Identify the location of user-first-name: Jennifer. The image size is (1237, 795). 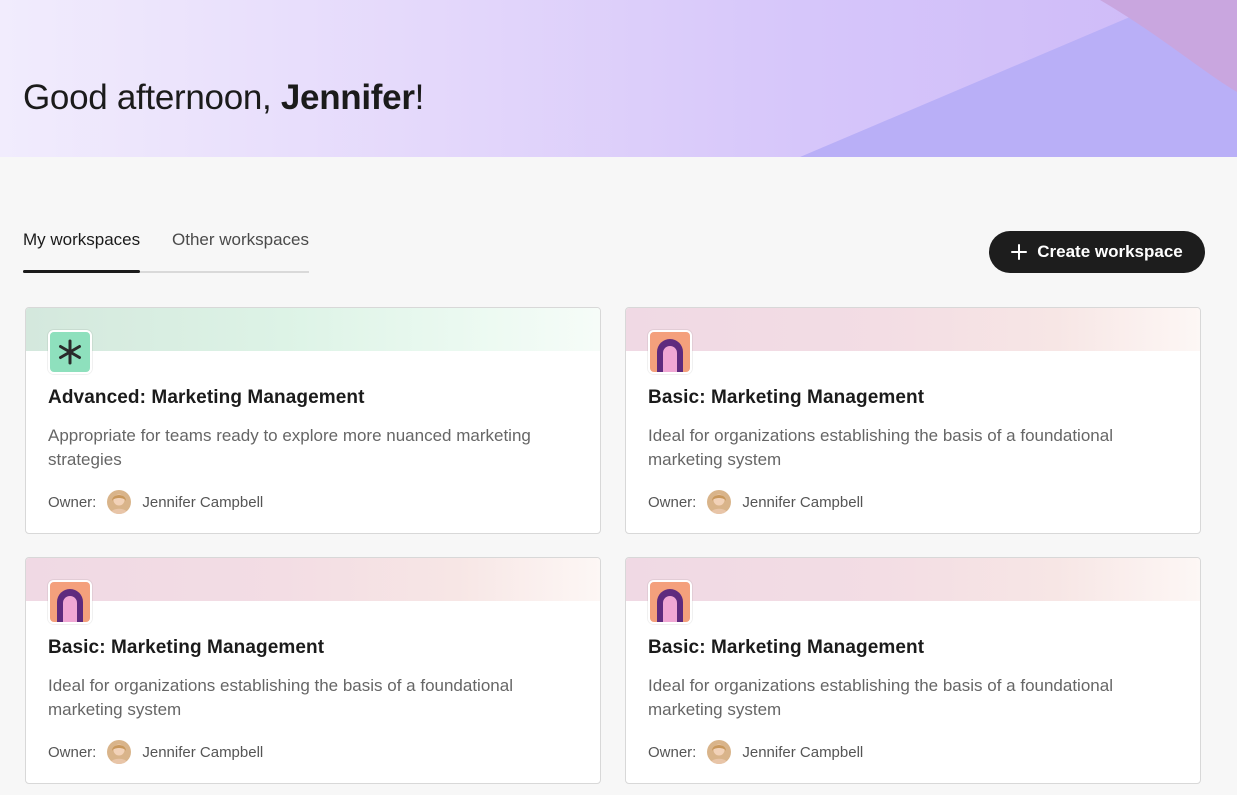
(347, 97).